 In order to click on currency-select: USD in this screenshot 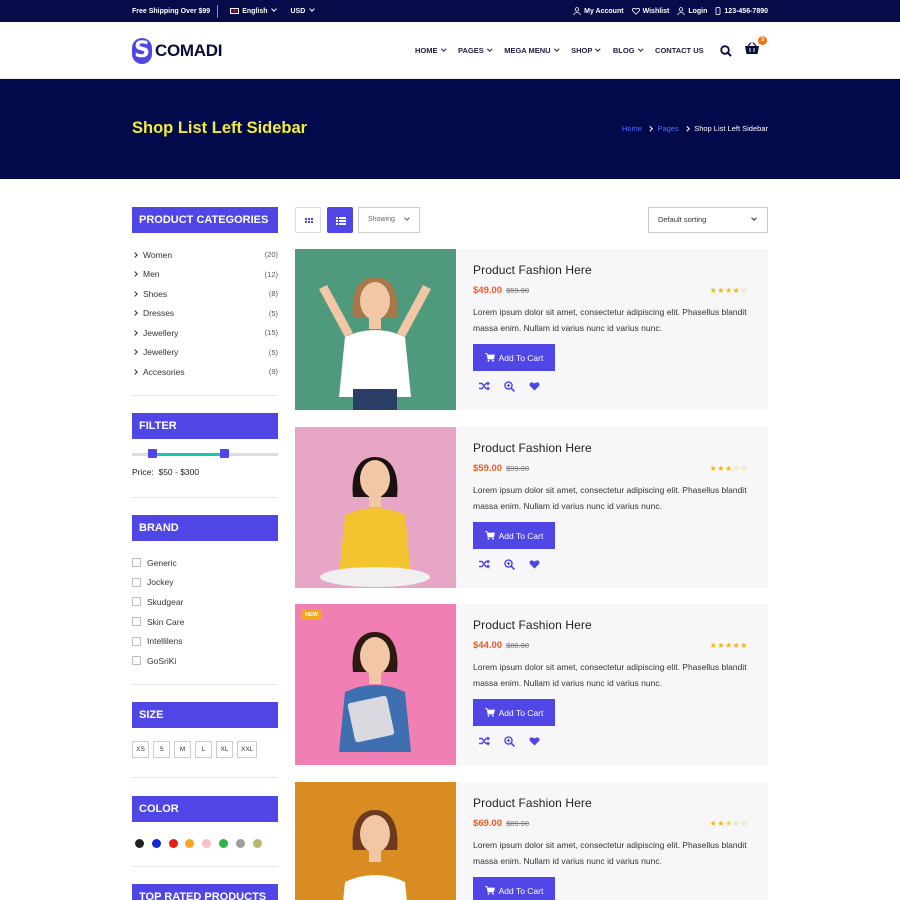, I will do `click(303, 10)`.